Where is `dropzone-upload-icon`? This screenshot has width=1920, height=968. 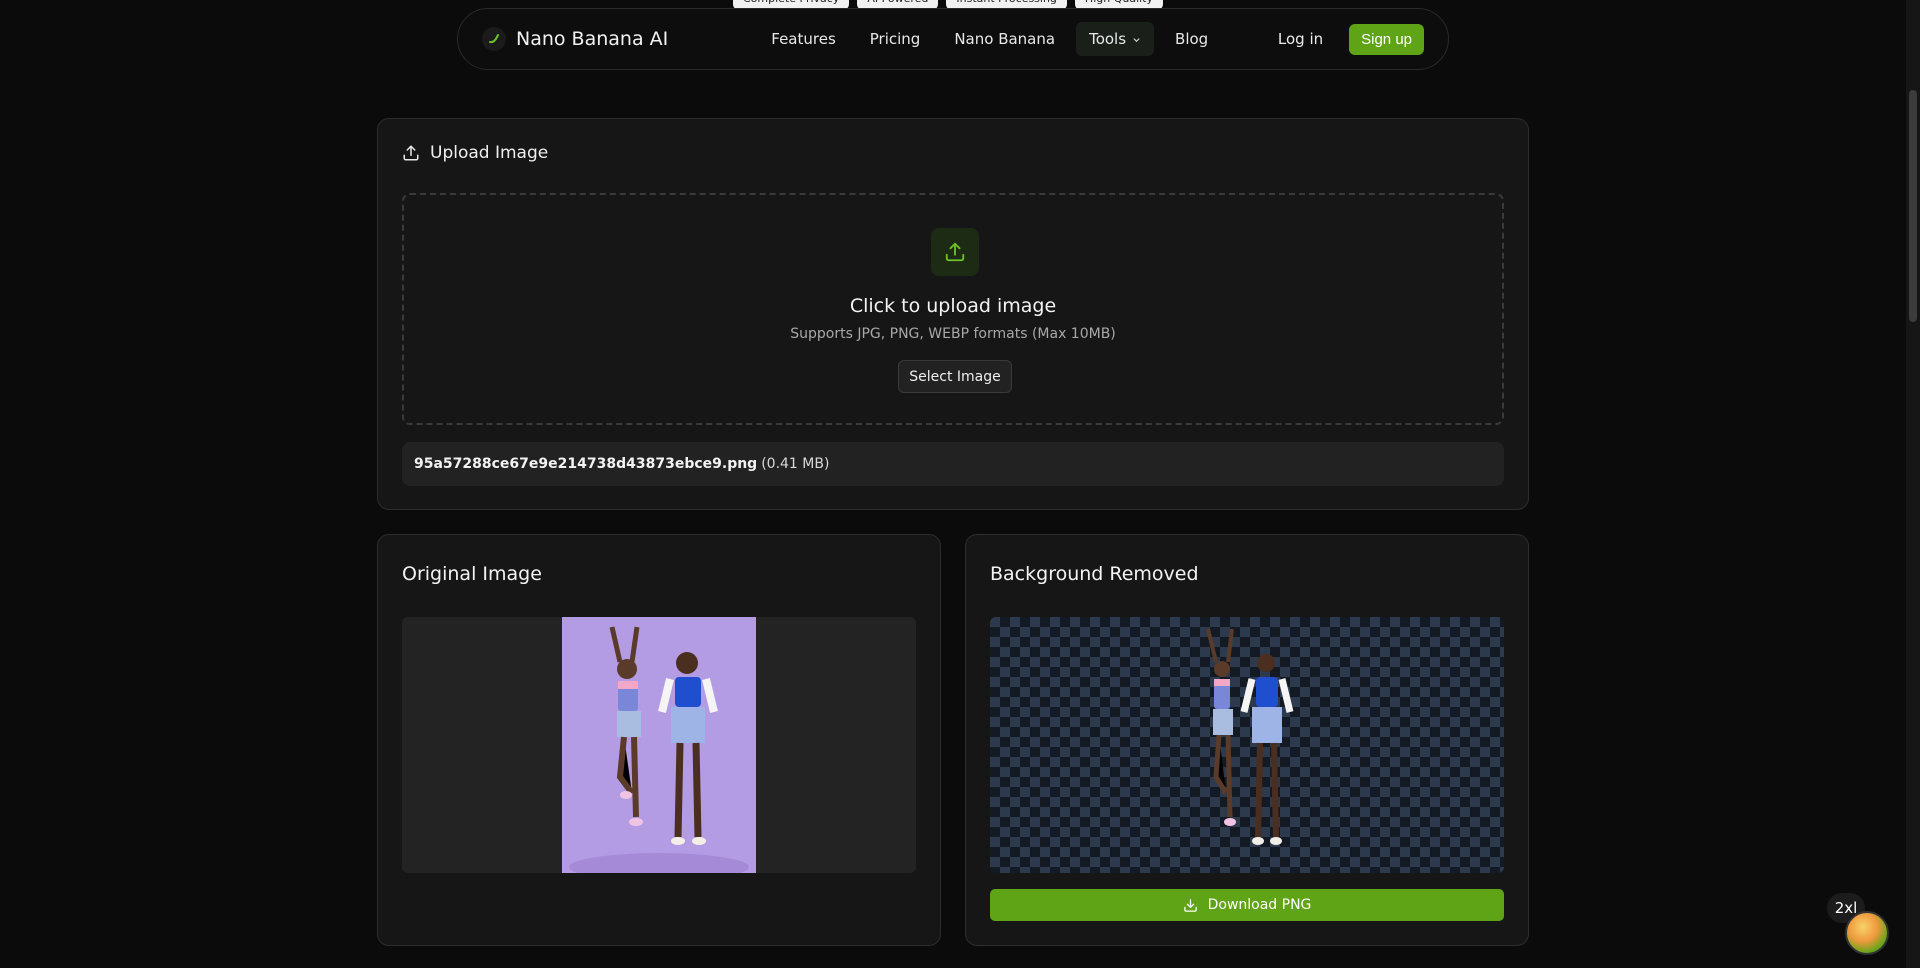 dropzone-upload-icon is located at coordinates (955, 252).